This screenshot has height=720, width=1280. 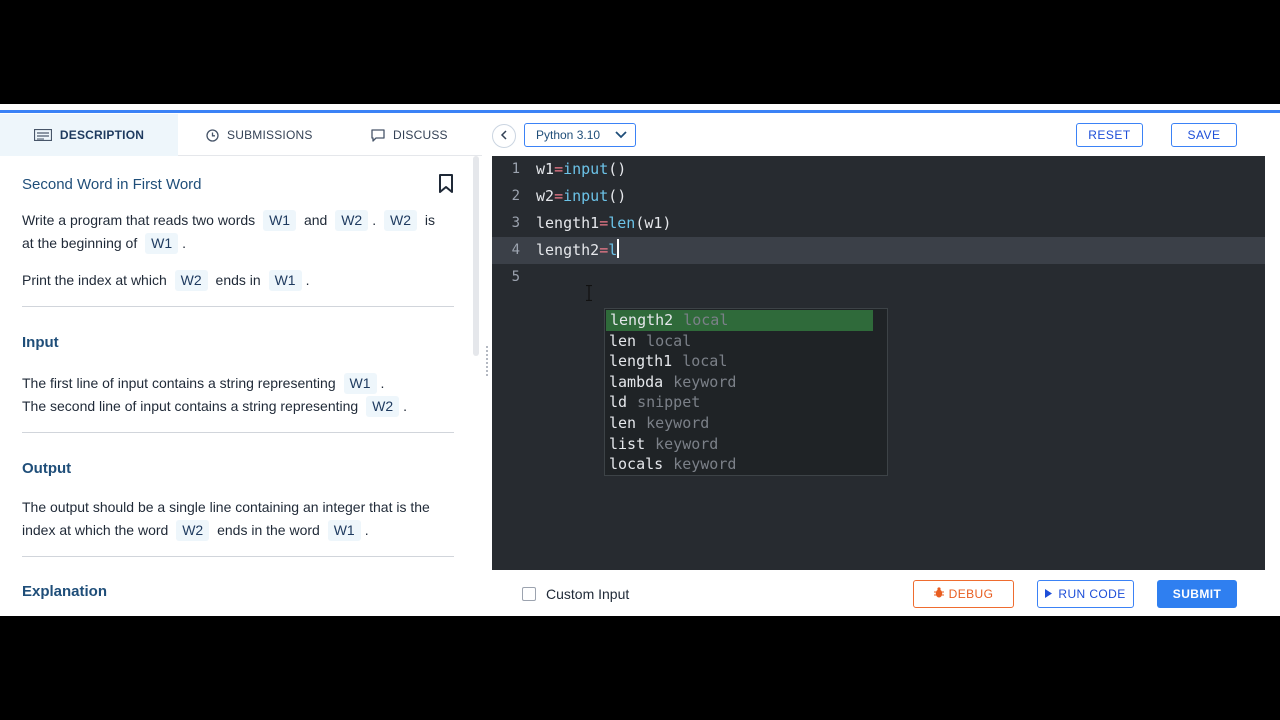 What do you see at coordinates (102, 135) in the screenshot?
I see `tab-description-label: DESCRIPTION` at bounding box center [102, 135].